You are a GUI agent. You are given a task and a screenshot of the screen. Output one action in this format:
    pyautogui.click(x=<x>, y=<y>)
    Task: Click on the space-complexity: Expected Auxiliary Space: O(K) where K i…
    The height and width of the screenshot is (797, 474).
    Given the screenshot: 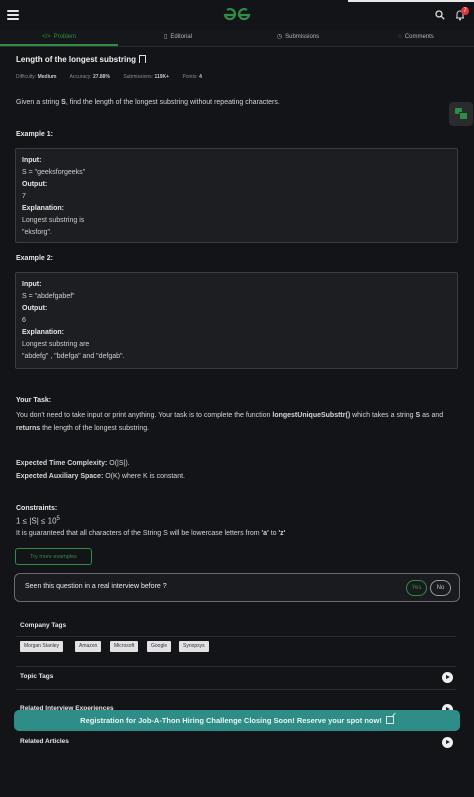 What is the action you would take?
    pyautogui.click(x=100, y=476)
    